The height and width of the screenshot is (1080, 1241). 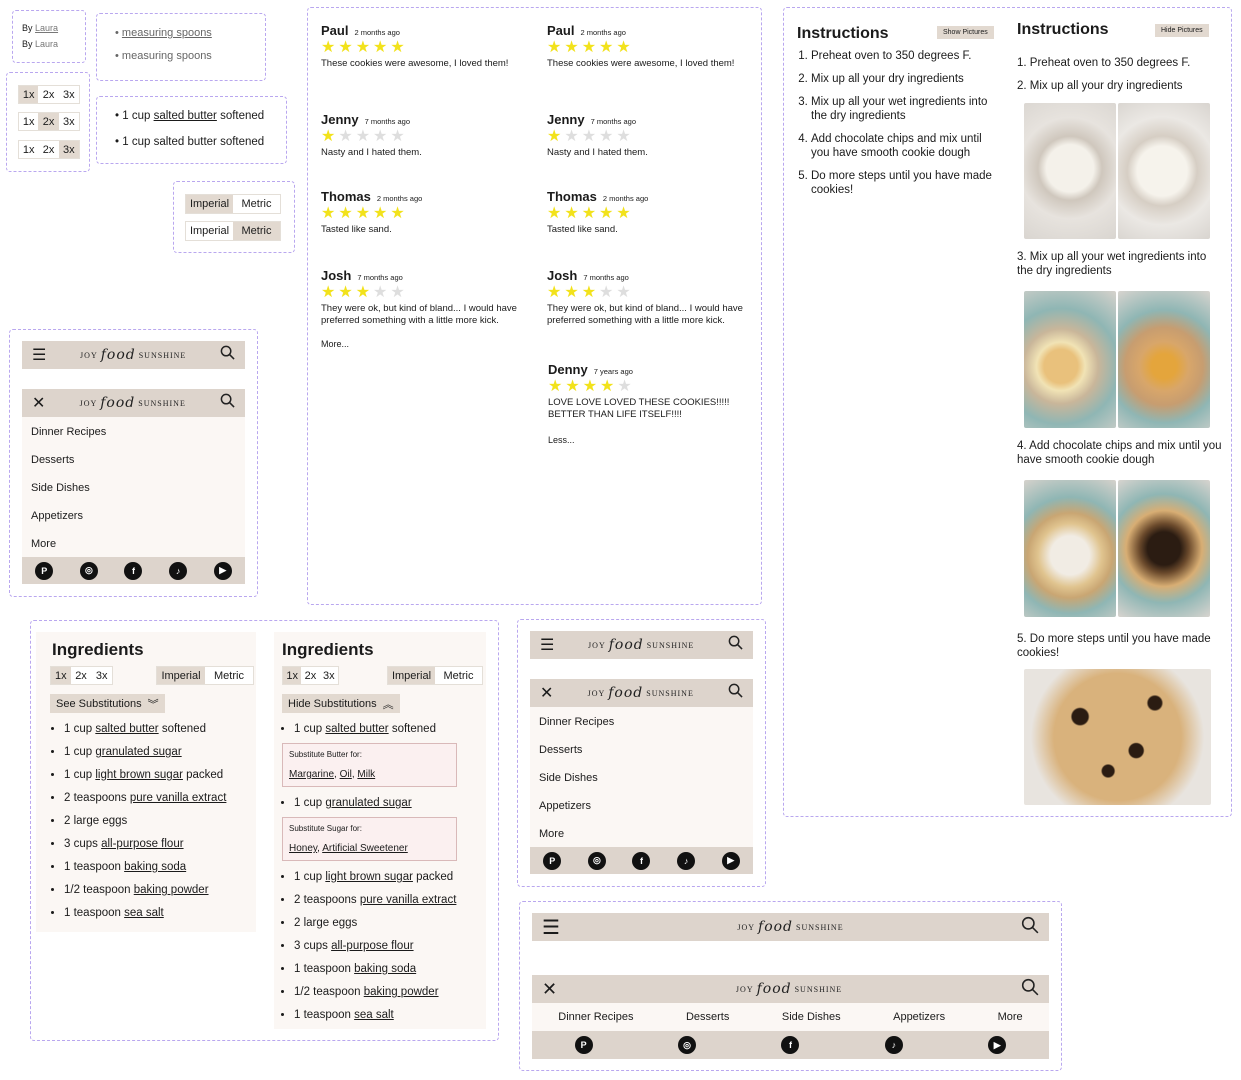 What do you see at coordinates (107, 703) in the screenshot?
I see `see-substitutions-button: See Substitutions ︾` at bounding box center [107, 703].